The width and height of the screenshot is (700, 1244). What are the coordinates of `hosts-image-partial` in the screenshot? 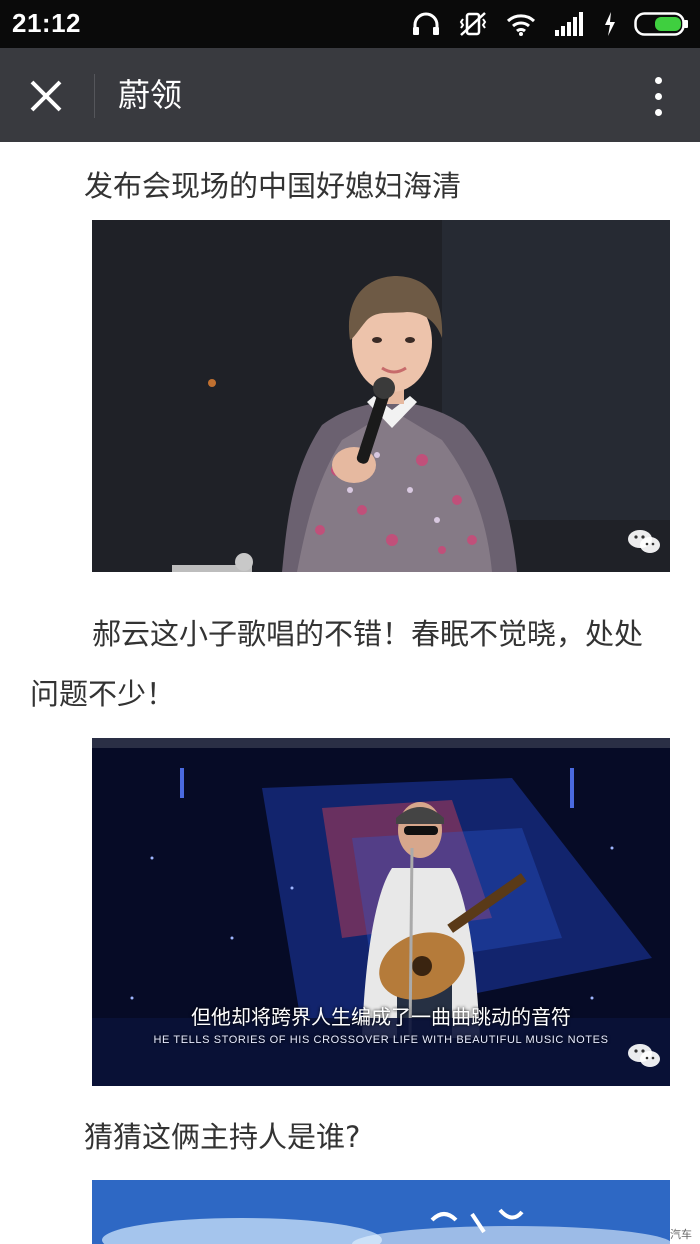 It's located at (381, 1212).